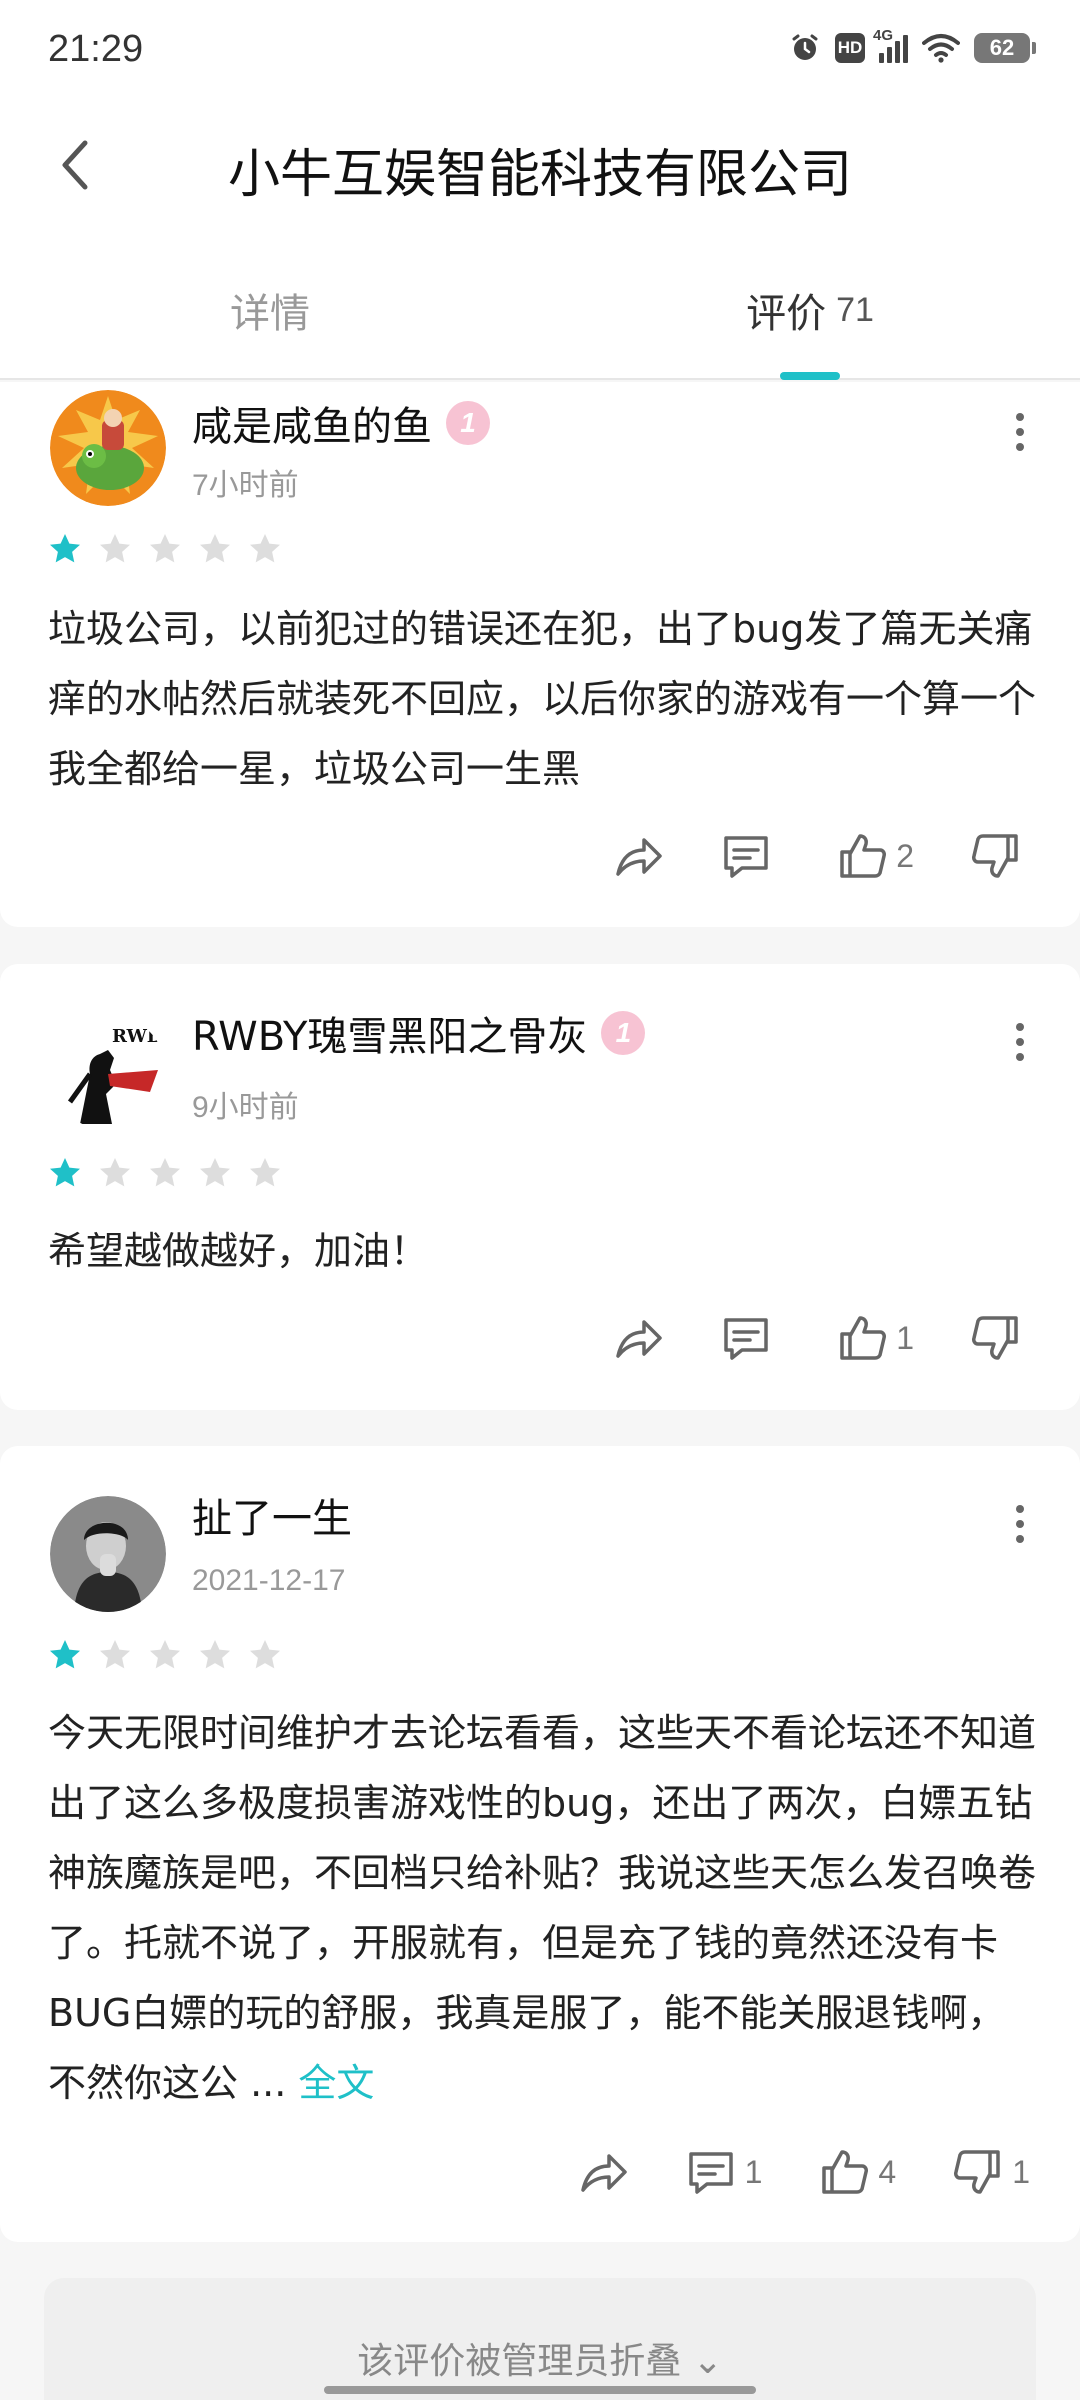 The width and height of the screenshot is (1080, 2400). Describe the element at coordinates (793, 856) in the screenshot. I see `review-actions: 2` at that location.